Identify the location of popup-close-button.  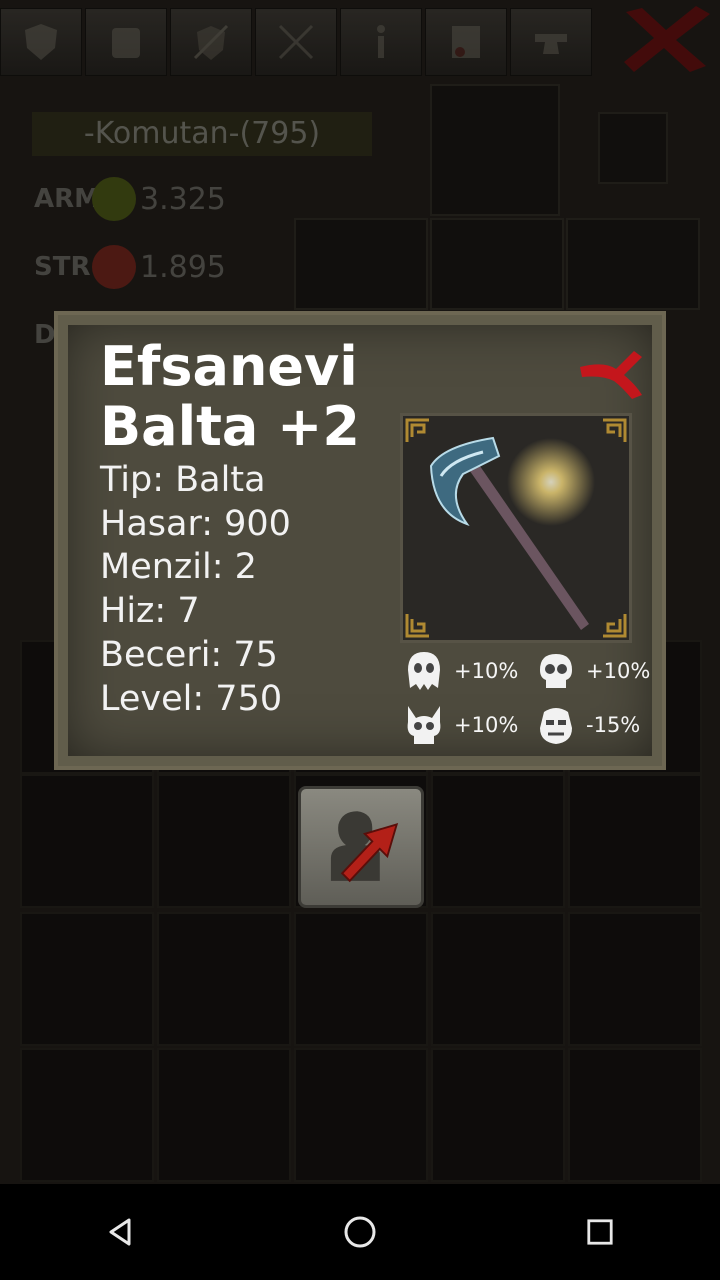
(611, 373).